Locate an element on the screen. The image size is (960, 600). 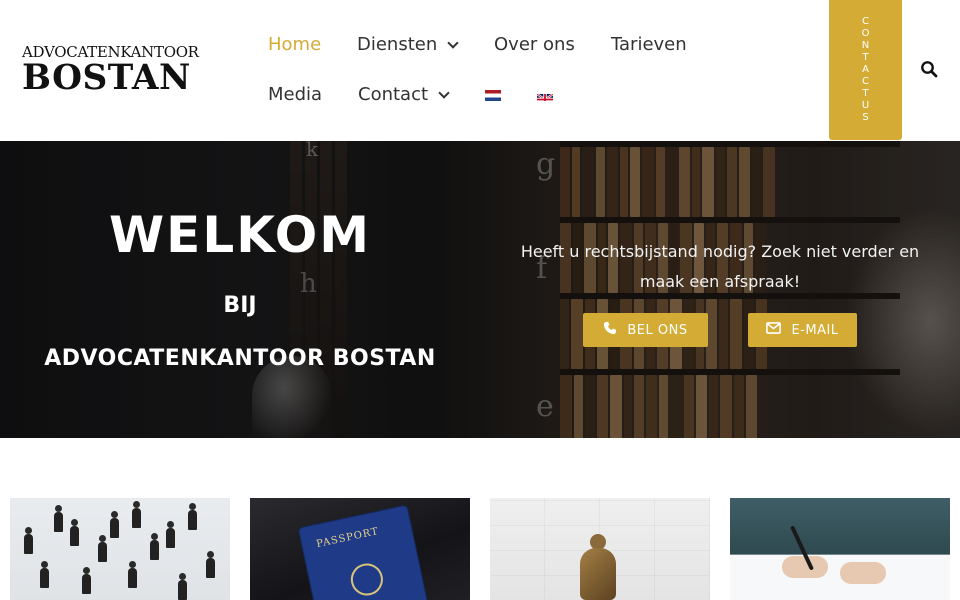
contact-us-button: CONTACTUS is located at coordinates (865, 70).